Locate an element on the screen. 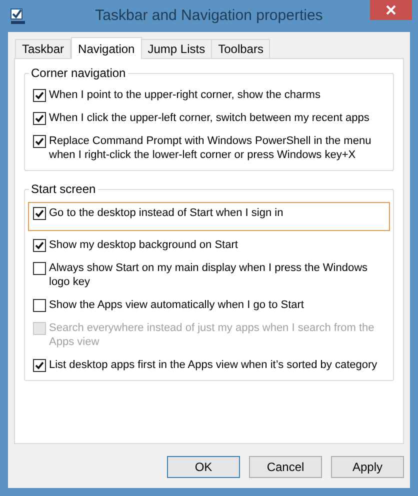  close-icon is located at coordinates (391, 10).